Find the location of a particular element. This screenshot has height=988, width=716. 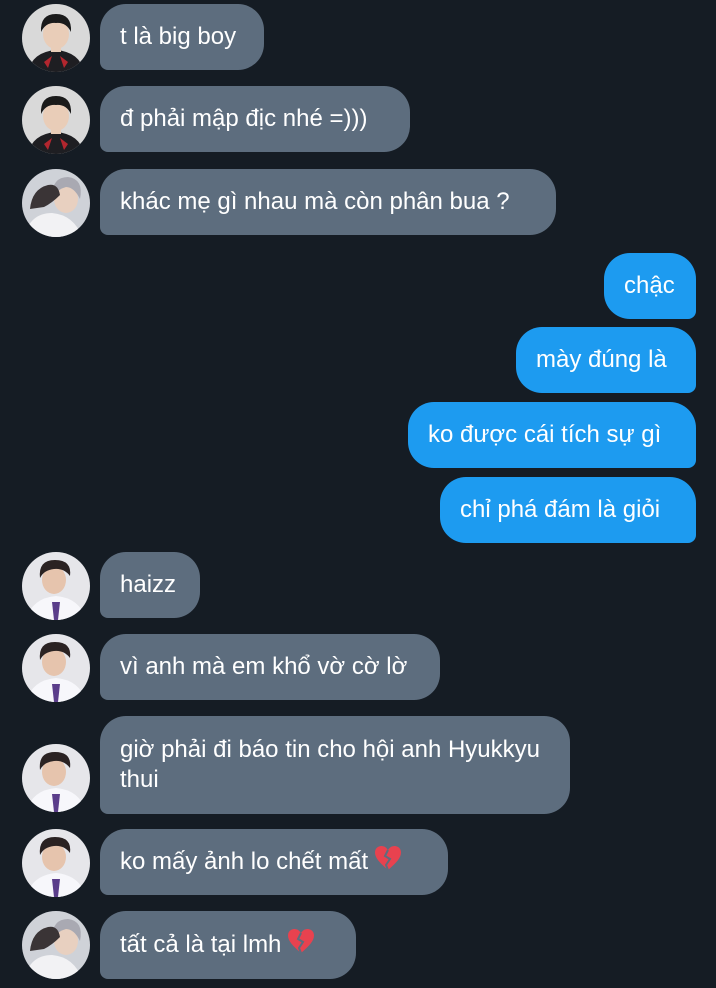

message-bubble-outgoing: chậc is located at coordinates (650, 286).